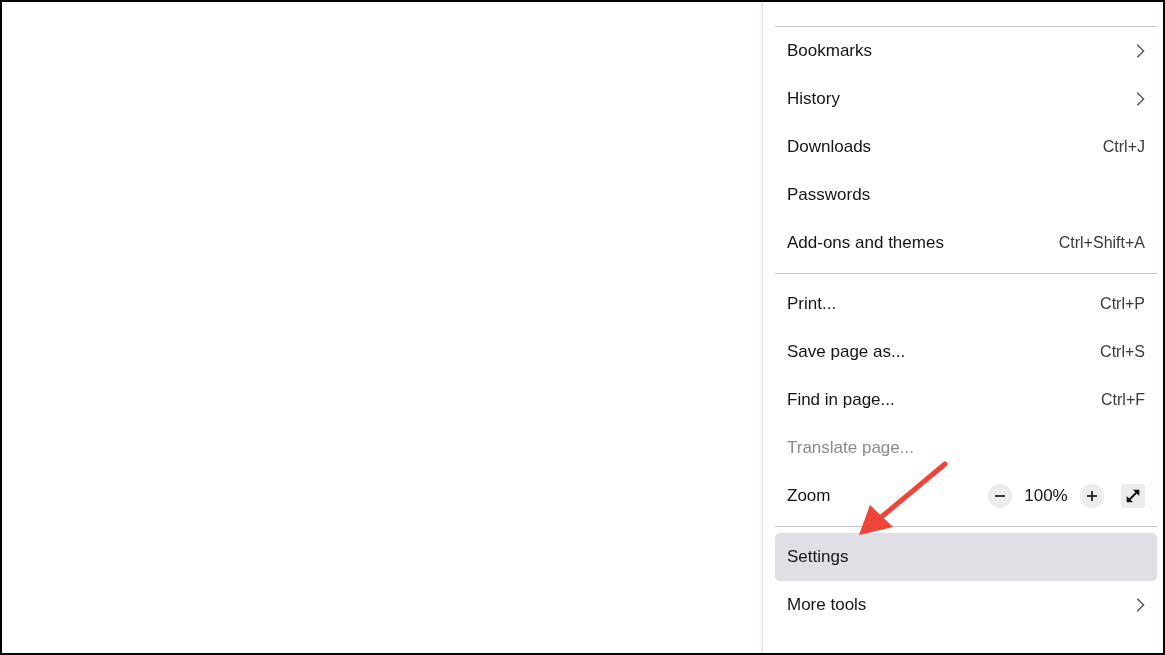 The height and width of the screenshot is (655, 1165). Describe the element at coordinates (966, 99) in the screenshot. I see `menu-item: History` at that location.